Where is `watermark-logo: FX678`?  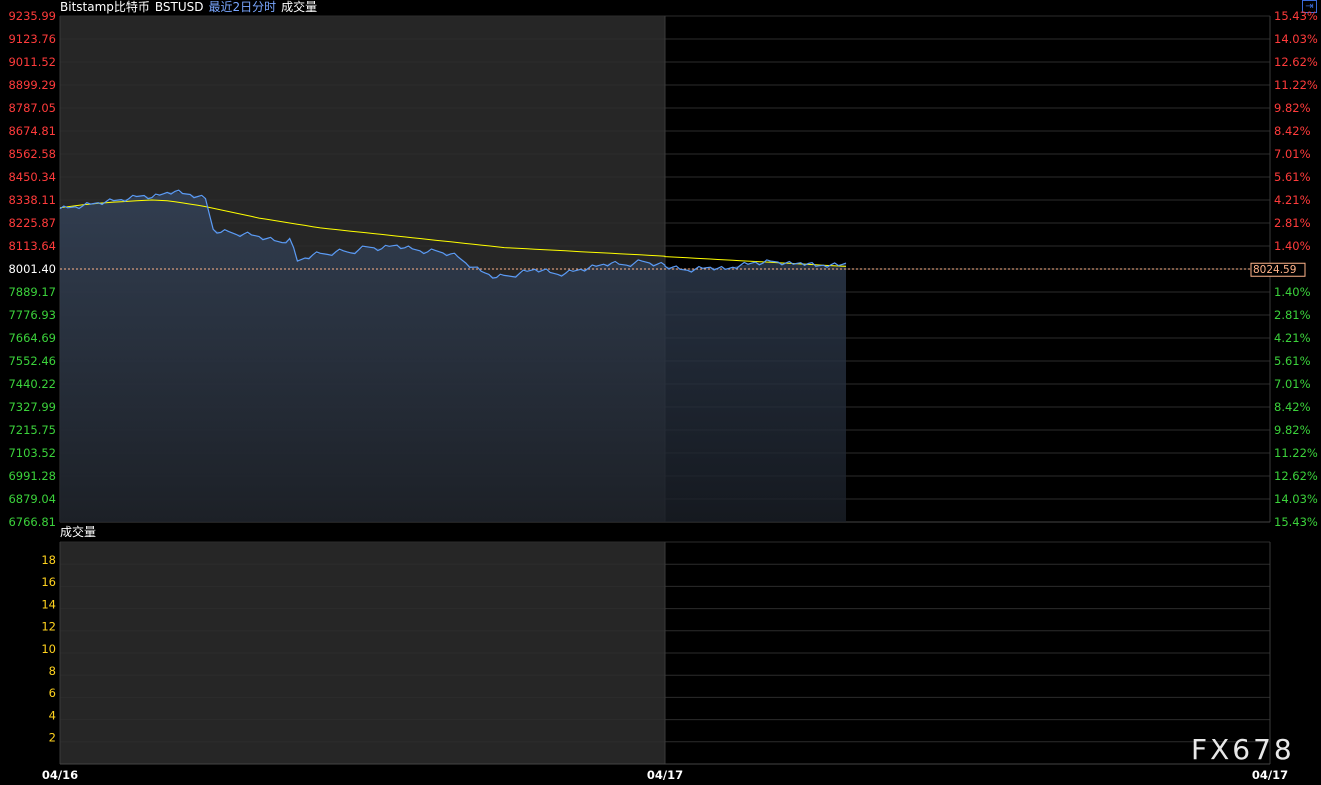 watermark-logo: FX678 is located at coordinates (1243, 749).